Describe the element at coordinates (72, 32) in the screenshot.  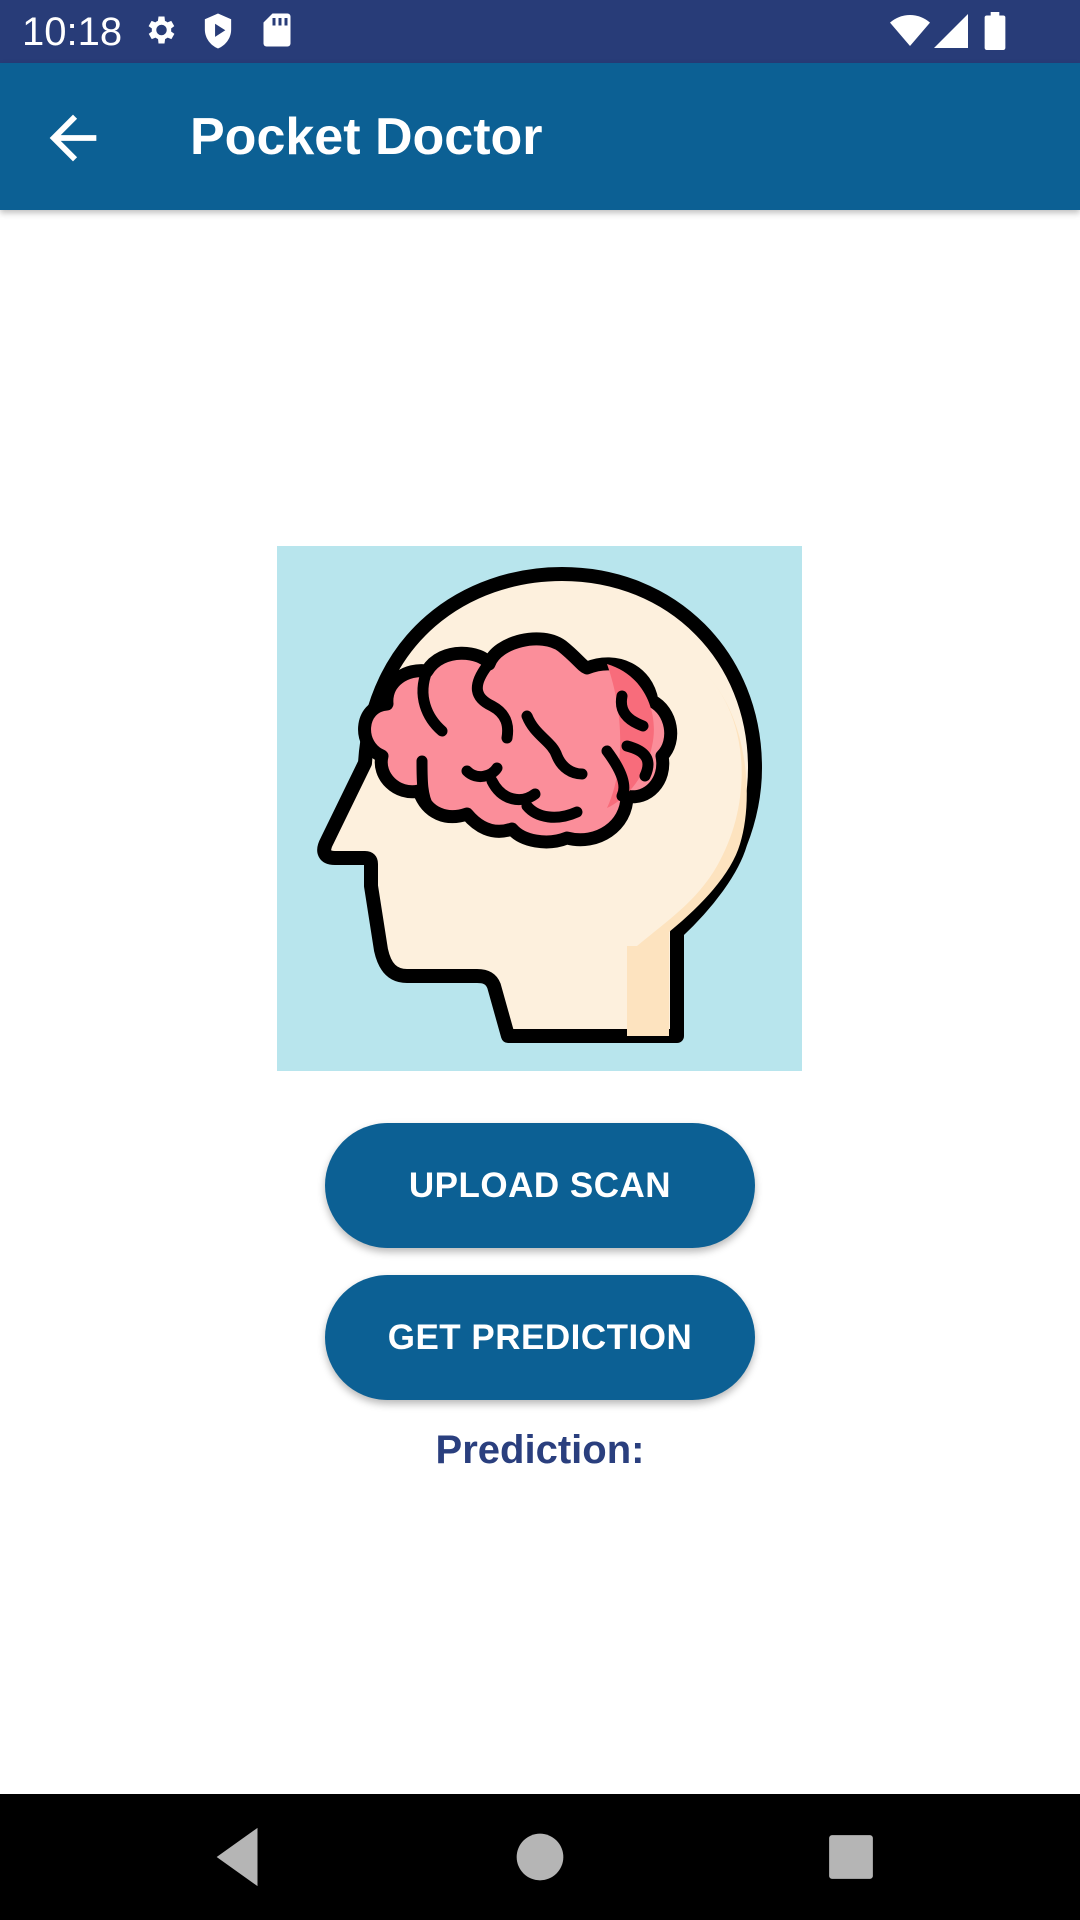
I see `status-time: 10:18` at that location.